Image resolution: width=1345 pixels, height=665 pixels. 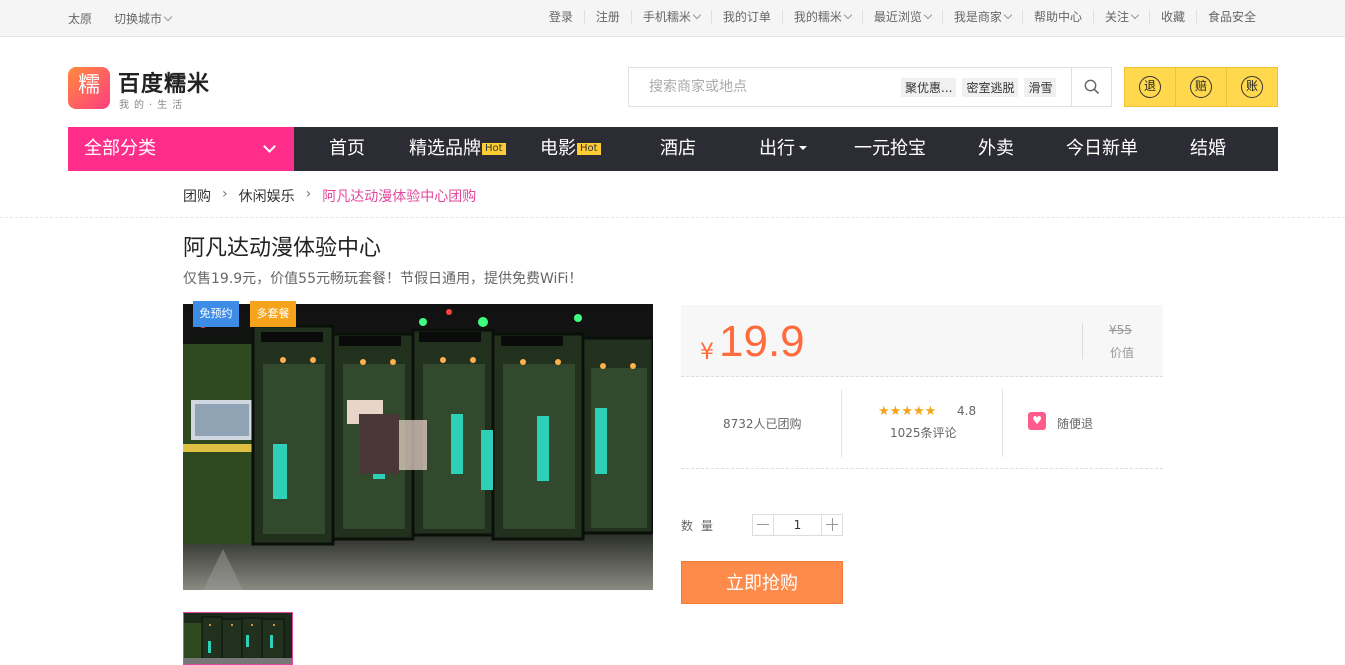 What do you see at coordinates (1057, 17) in the screenshot?
I see `top-link-help: 帮助中心` at bounding box center [1057, 17].